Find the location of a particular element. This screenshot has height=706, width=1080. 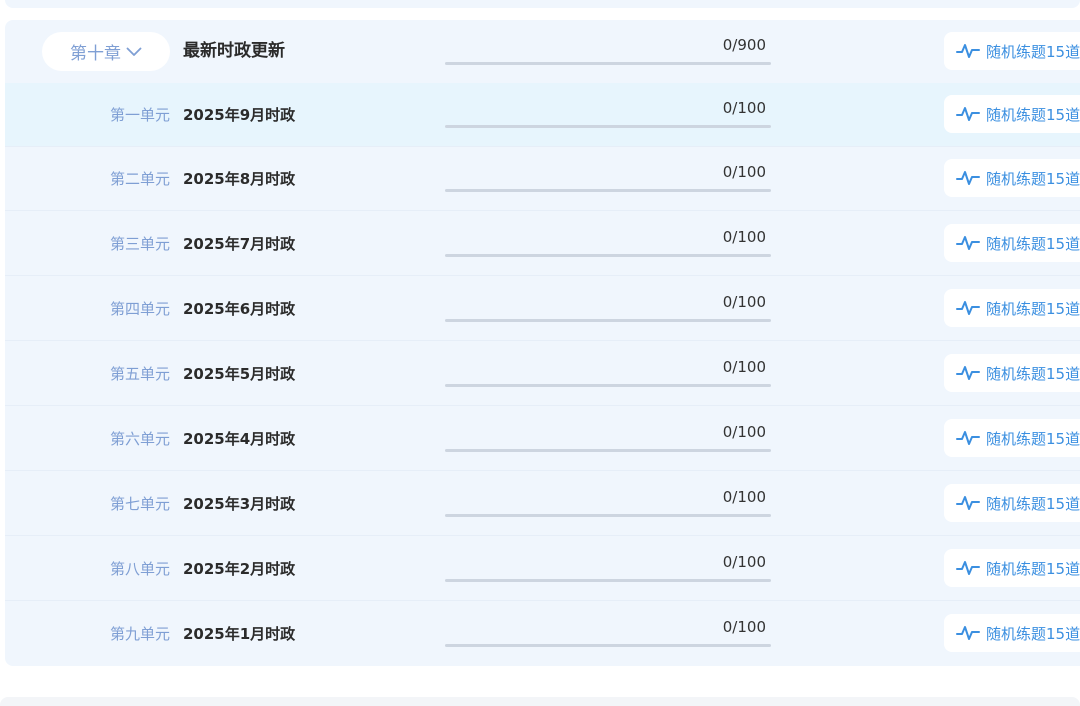

chapter-label: 第十章 is located at coordinates (95, 54).